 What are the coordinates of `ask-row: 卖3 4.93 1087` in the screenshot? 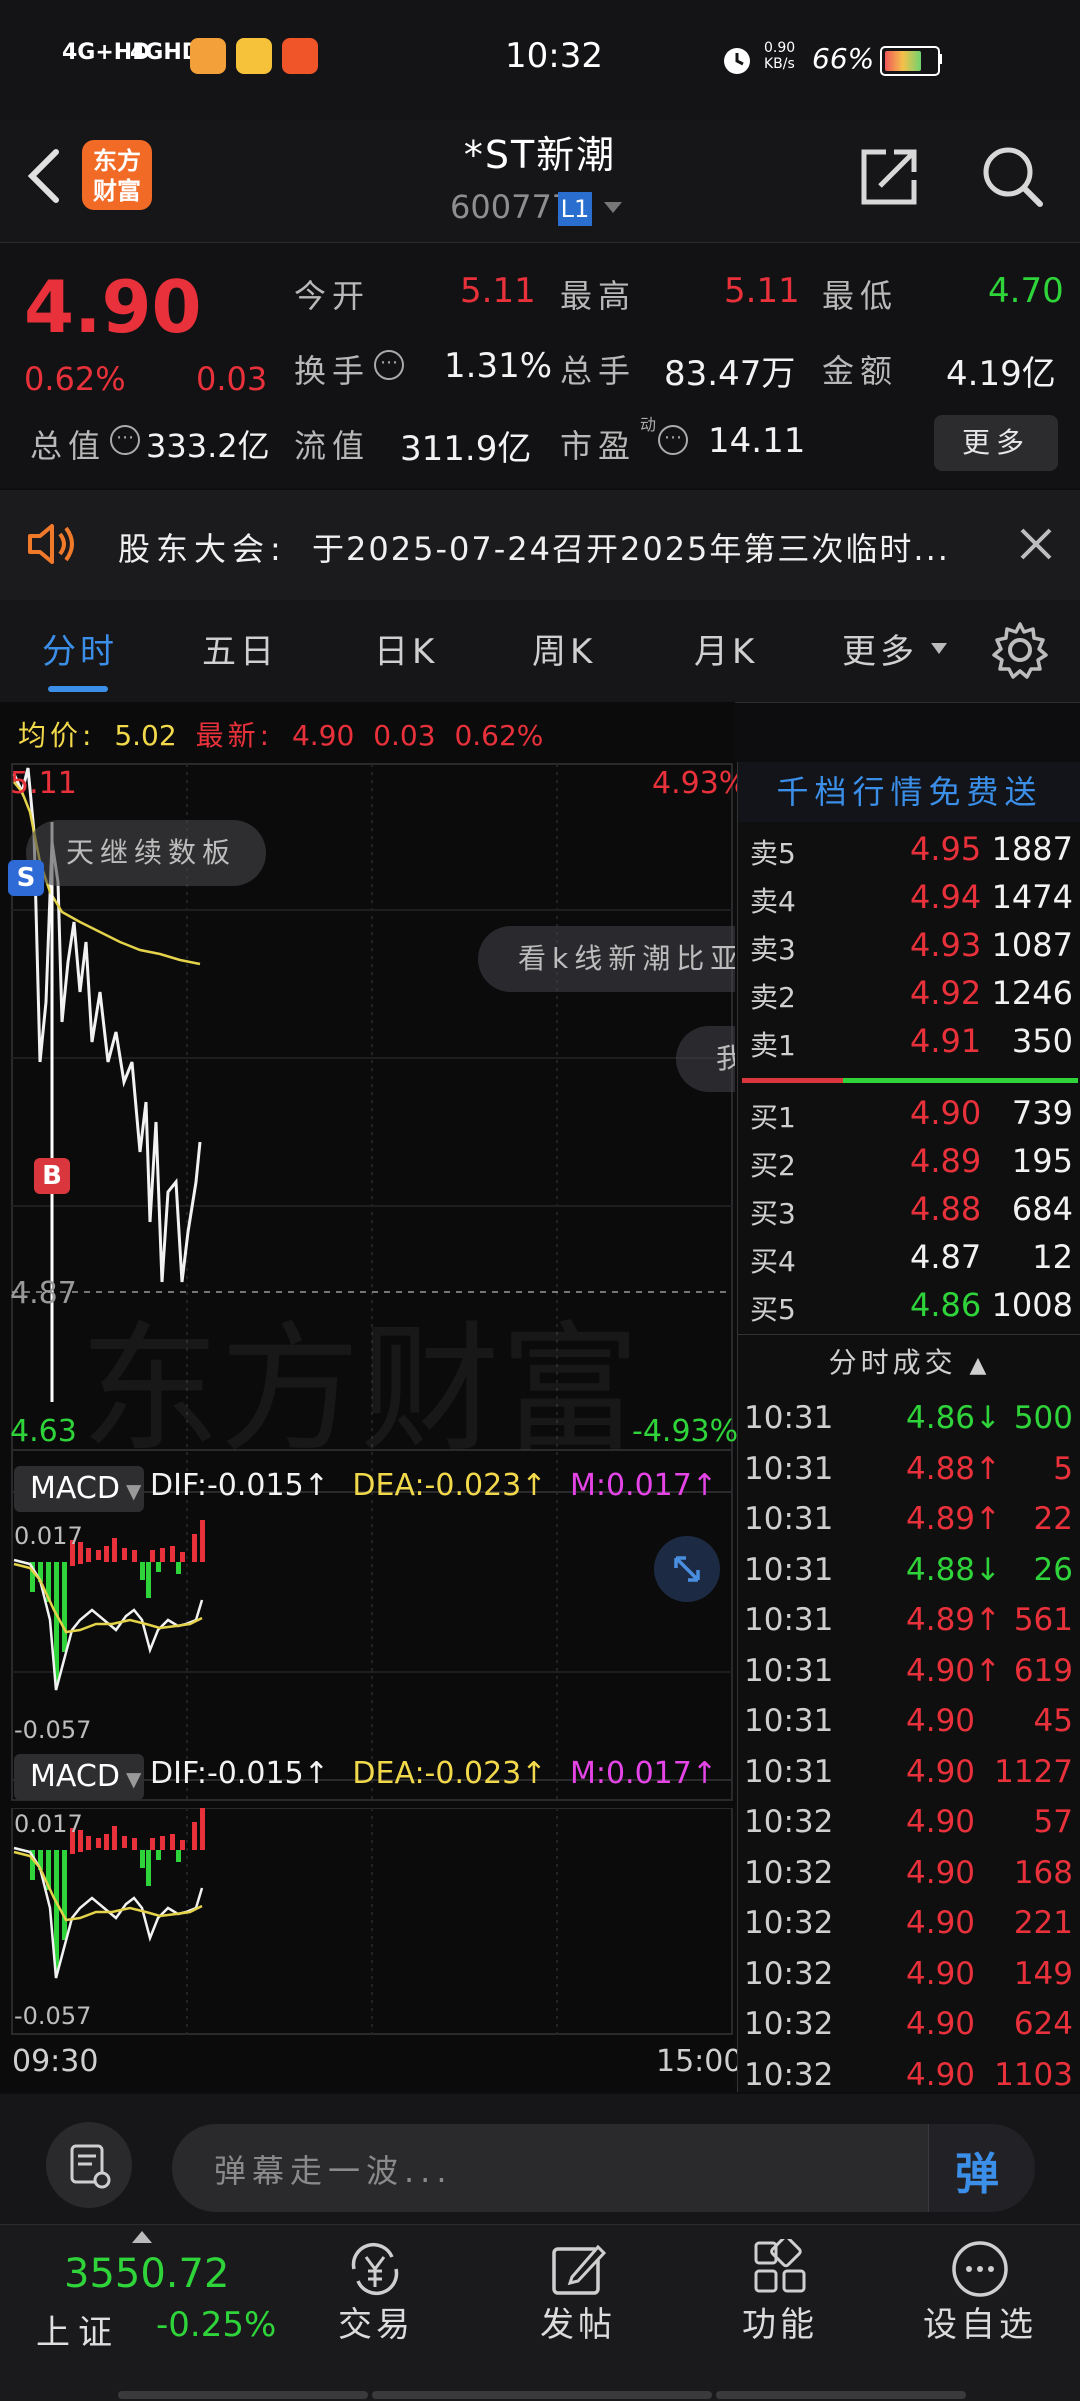 It's located at (909, 946).